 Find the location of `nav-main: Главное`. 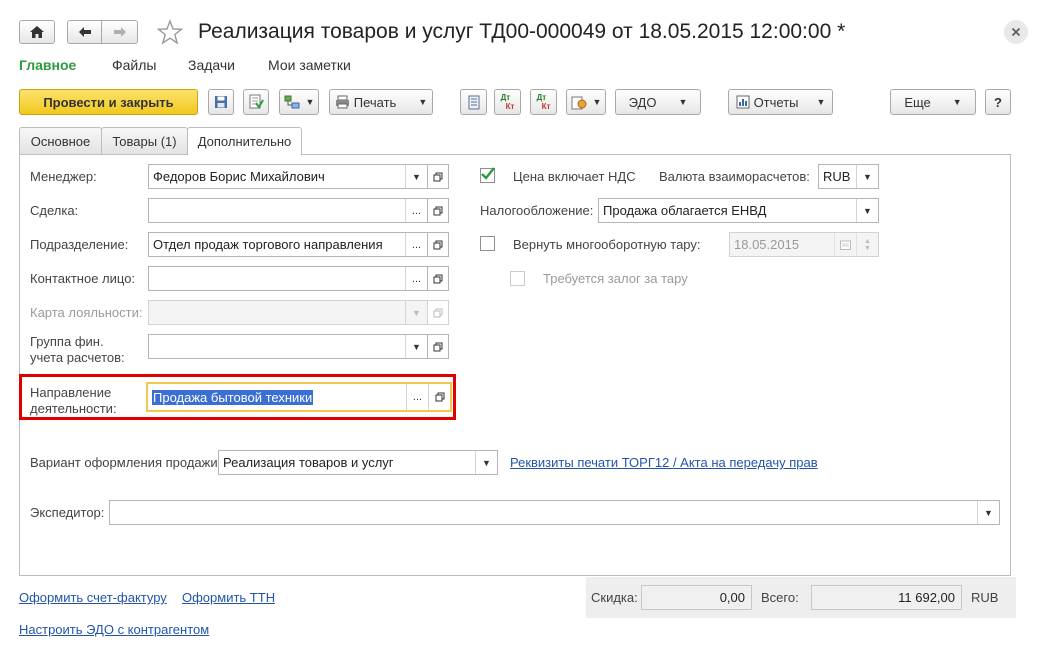

nav-main: Главное is located at coordinates (47, 65).